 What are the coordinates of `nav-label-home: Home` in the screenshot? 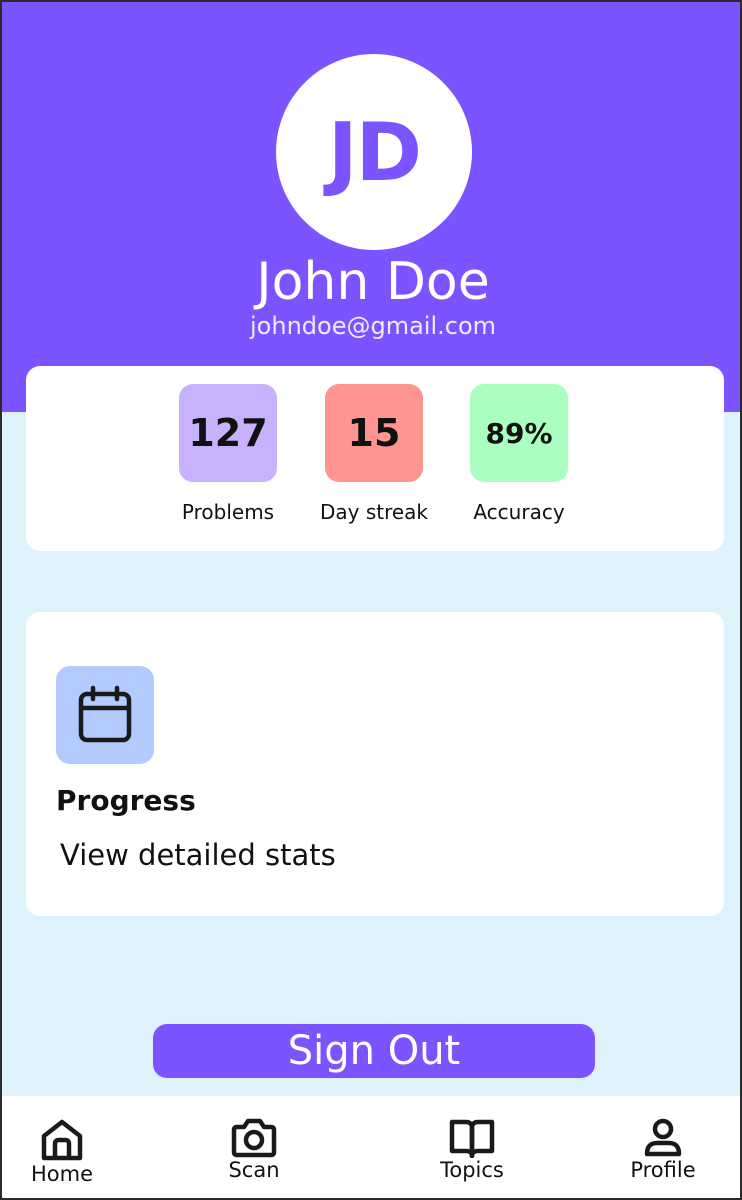 It's located at (61, 1174).